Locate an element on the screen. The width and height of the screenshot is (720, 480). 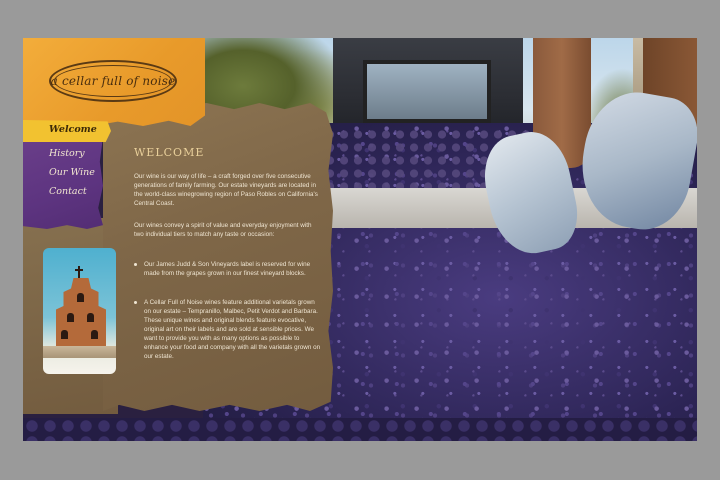
mission-wall is located at coordinates (79, 352).